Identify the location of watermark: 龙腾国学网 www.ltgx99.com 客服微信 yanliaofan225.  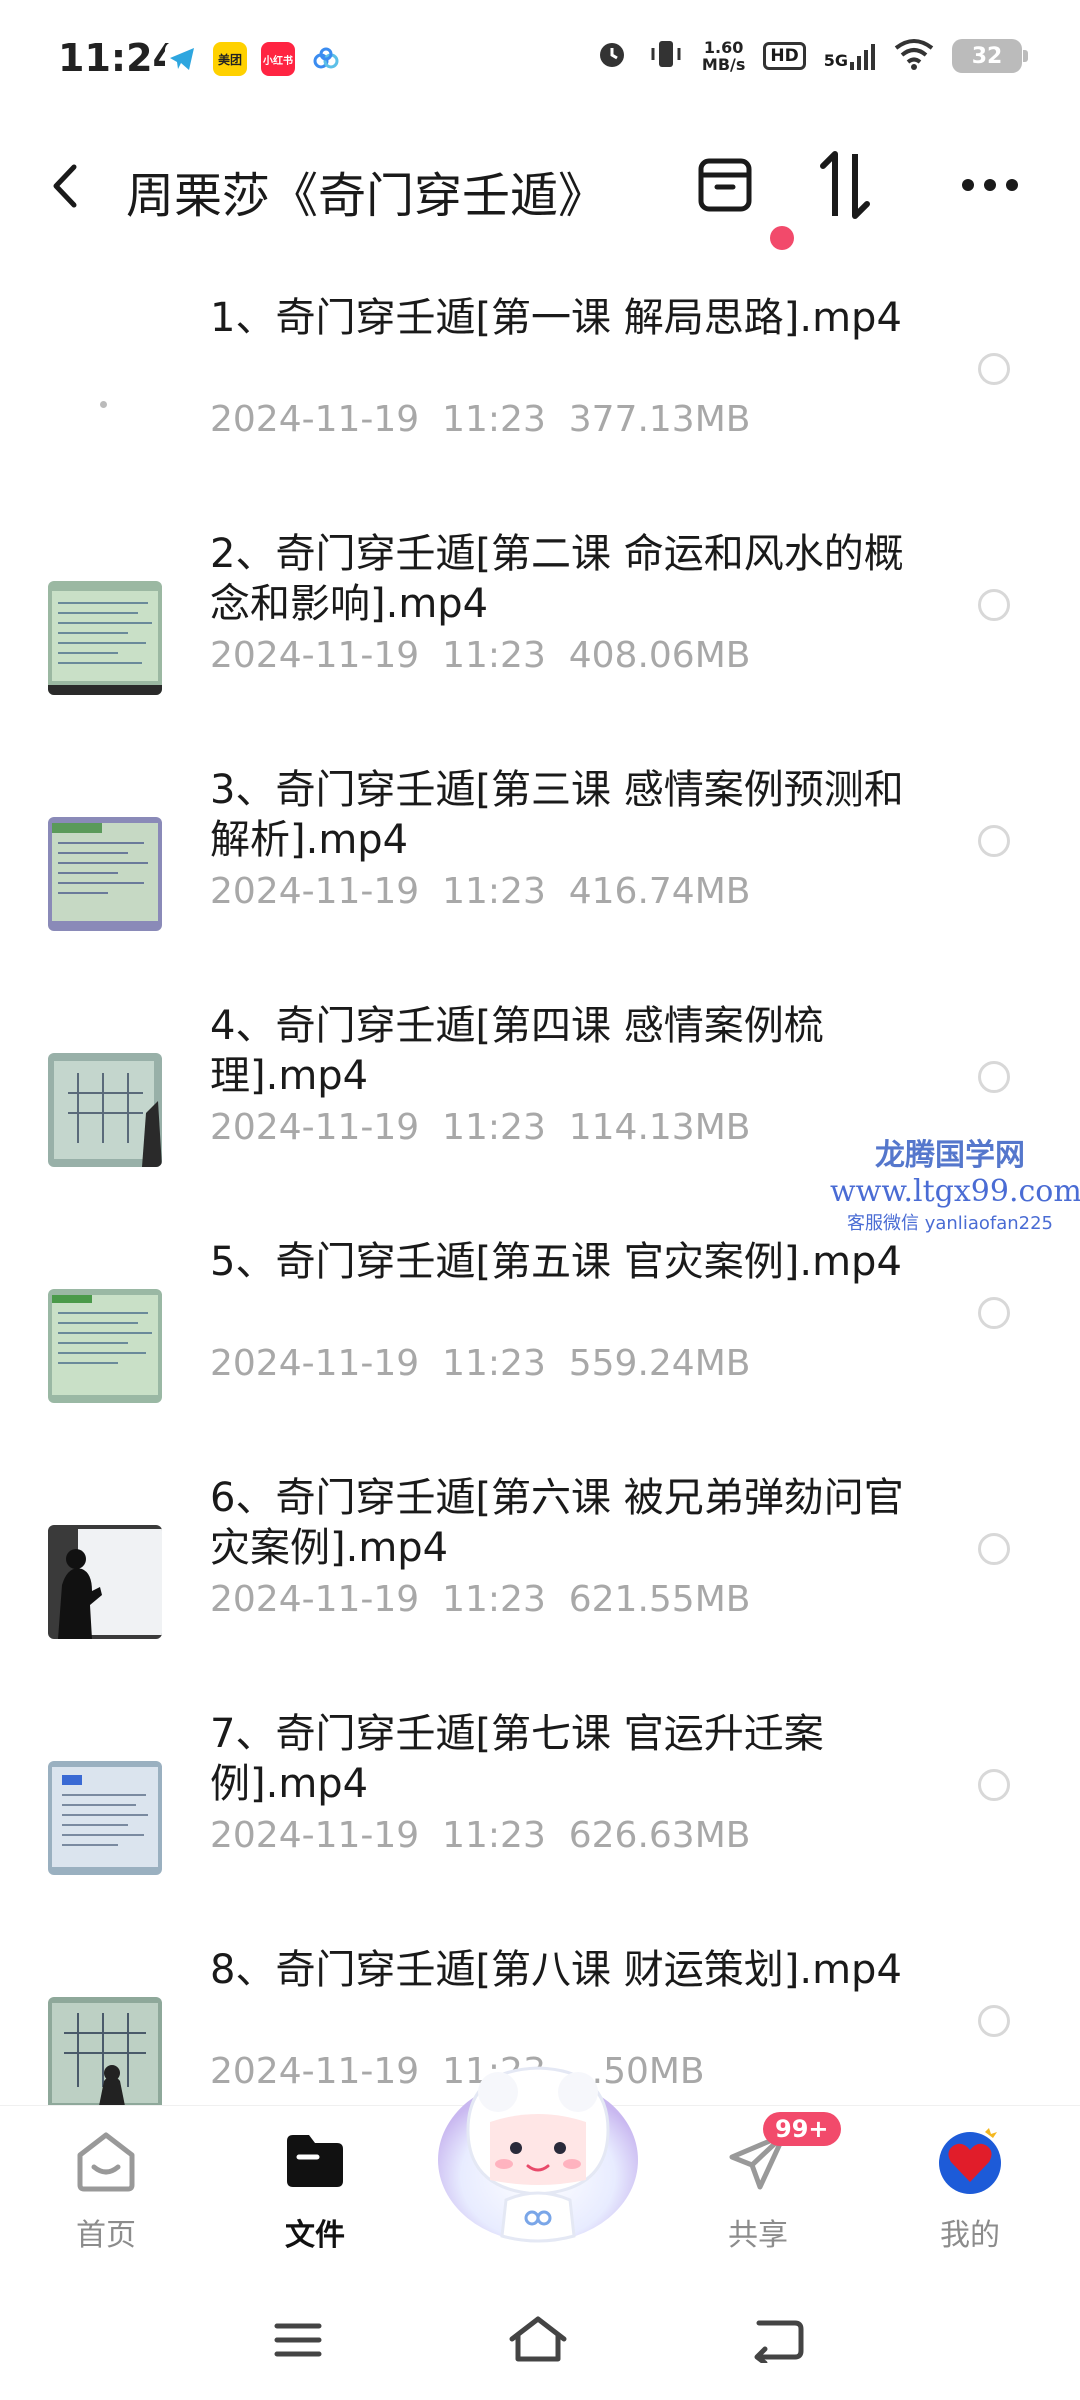
(955, 1182).